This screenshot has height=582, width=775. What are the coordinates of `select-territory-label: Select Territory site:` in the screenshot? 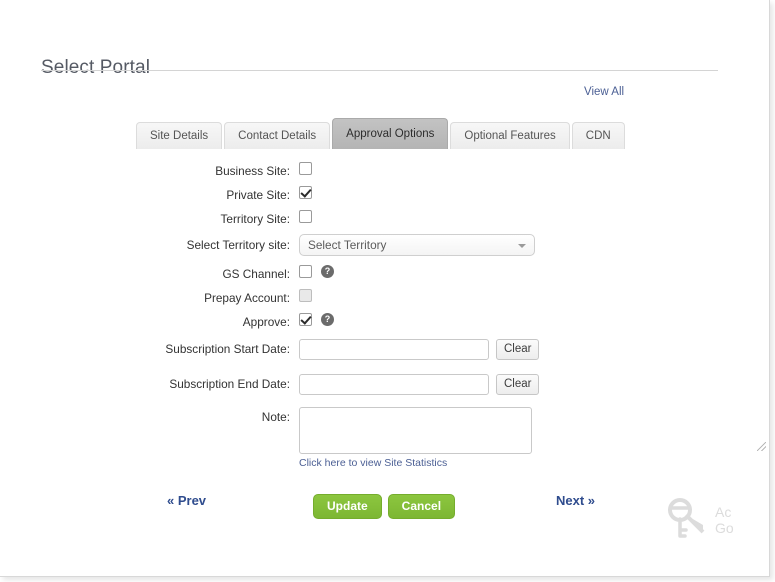 It's located at (238, 245).